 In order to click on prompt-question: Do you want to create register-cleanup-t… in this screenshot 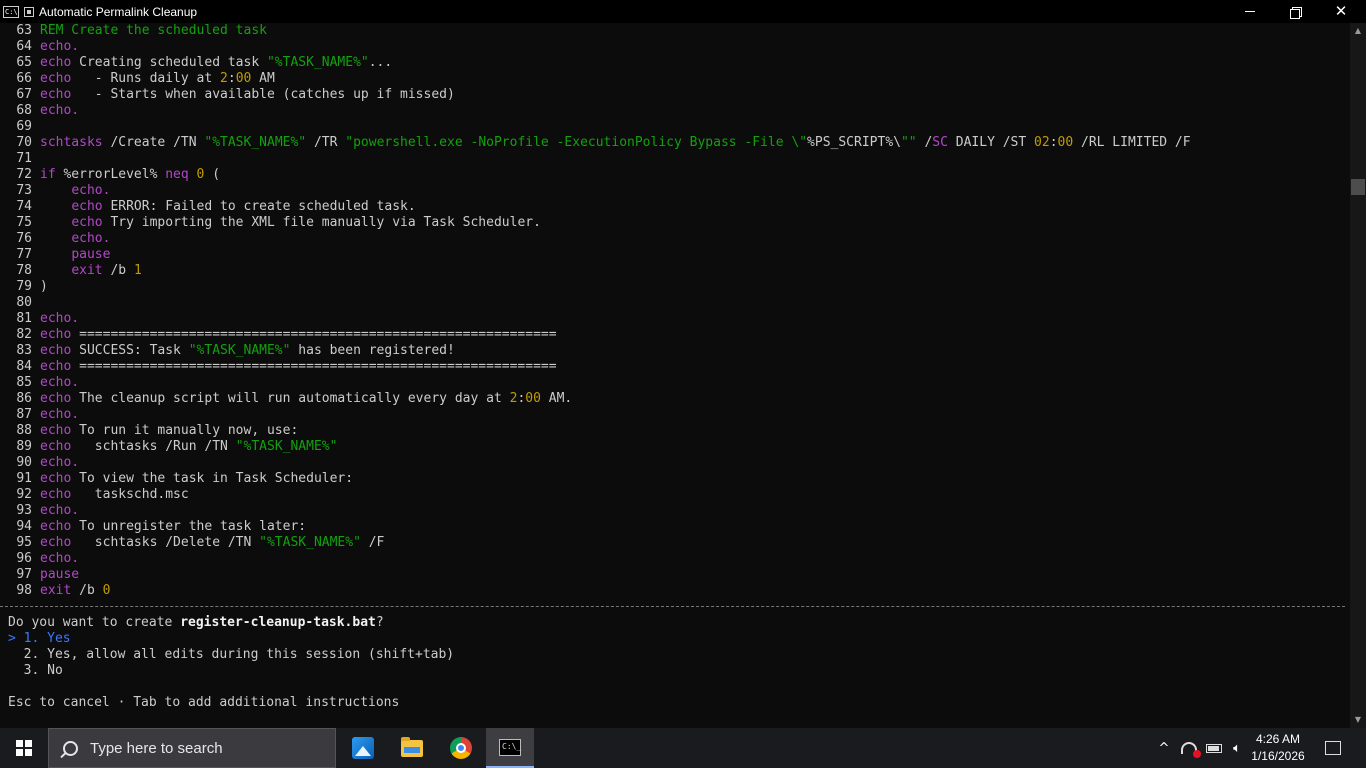, I will do `click(196, 623)`.